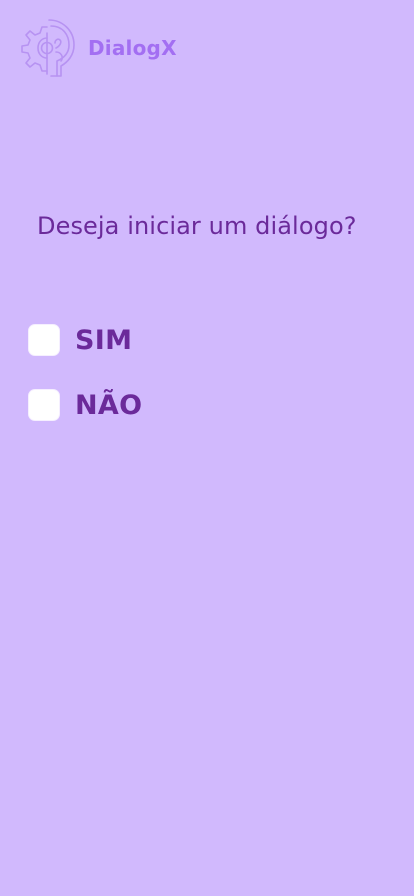  I want to click on option-yes: SIM, so click(85, 340).